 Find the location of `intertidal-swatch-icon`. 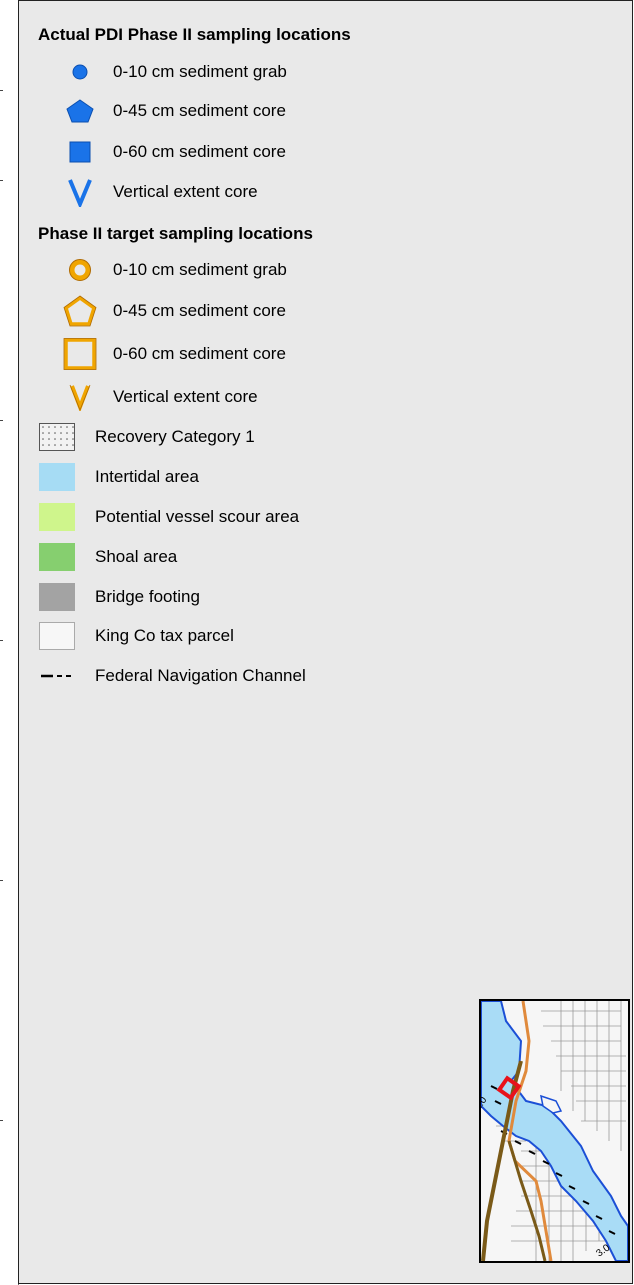

intertidal-swatch-icon is located at coordinates (57, 477).